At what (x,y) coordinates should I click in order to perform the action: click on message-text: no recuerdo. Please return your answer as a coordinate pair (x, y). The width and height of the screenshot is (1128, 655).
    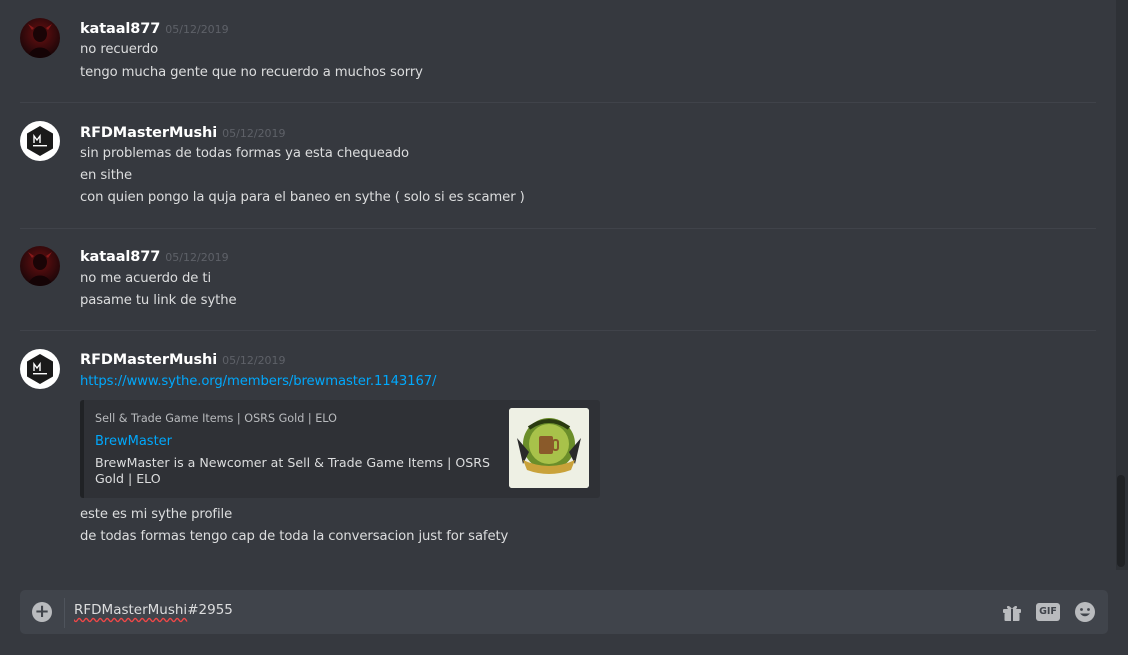
    Looking at the image, I should click on (119, 49).